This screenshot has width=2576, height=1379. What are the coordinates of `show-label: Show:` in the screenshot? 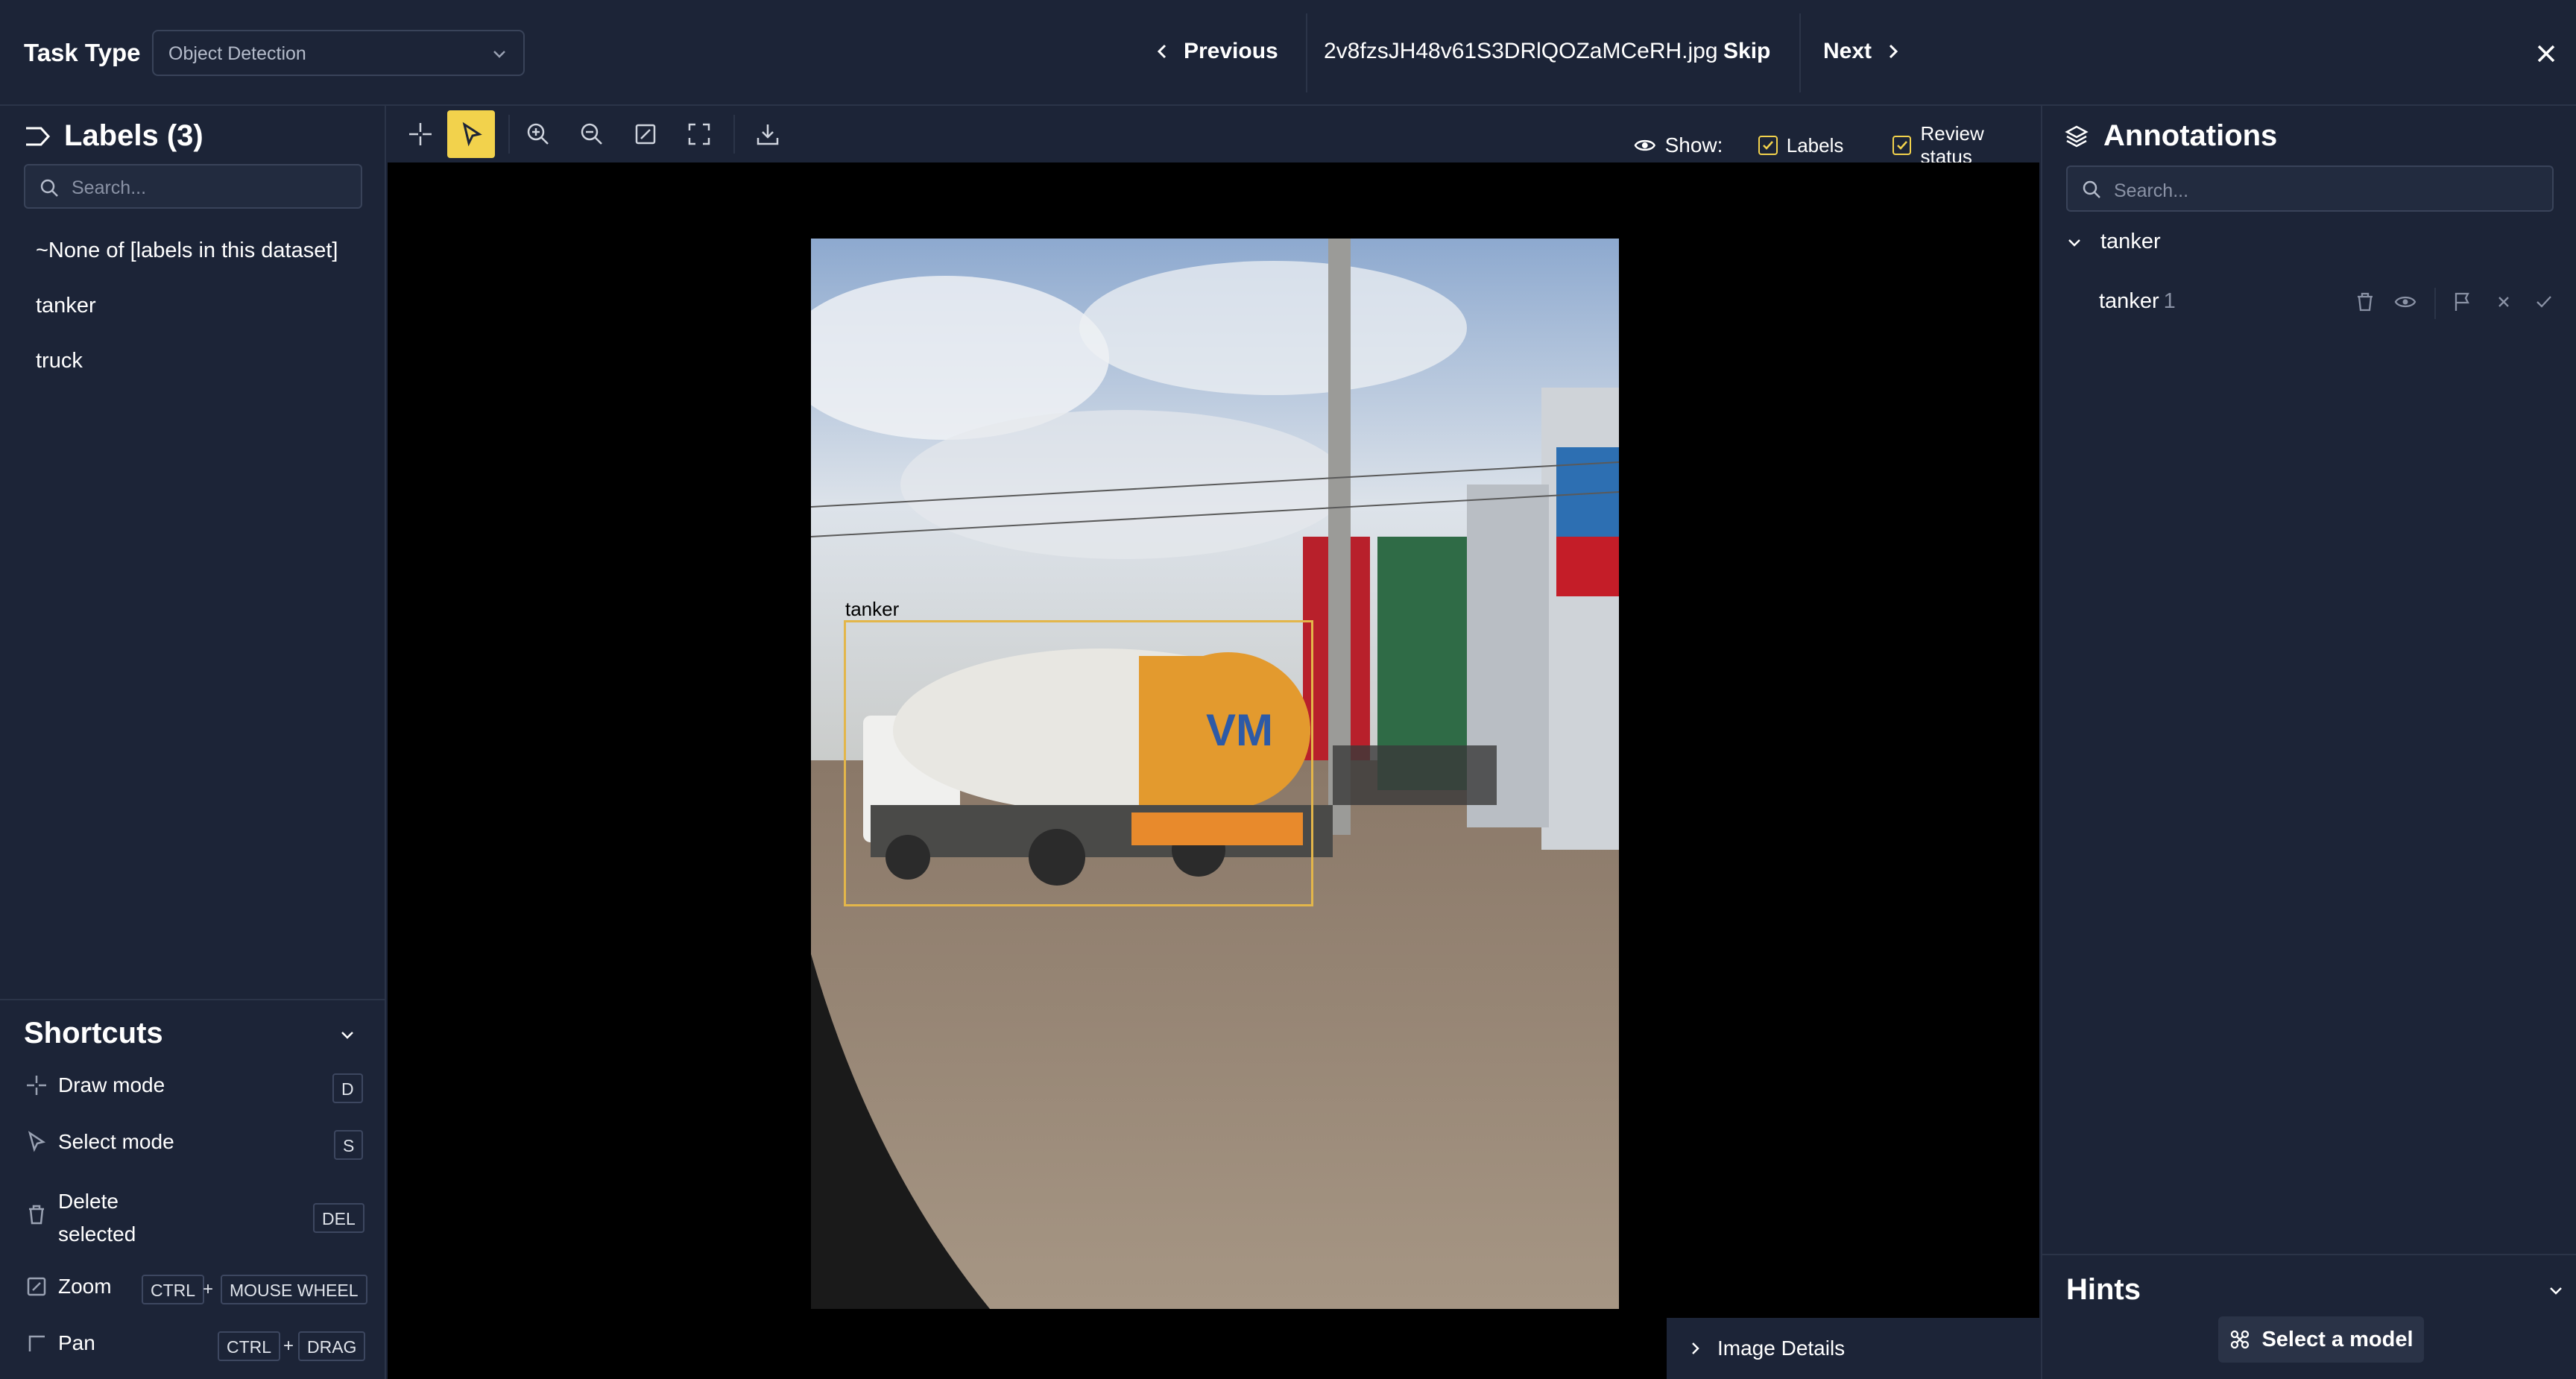 It's located at (1694, 145).